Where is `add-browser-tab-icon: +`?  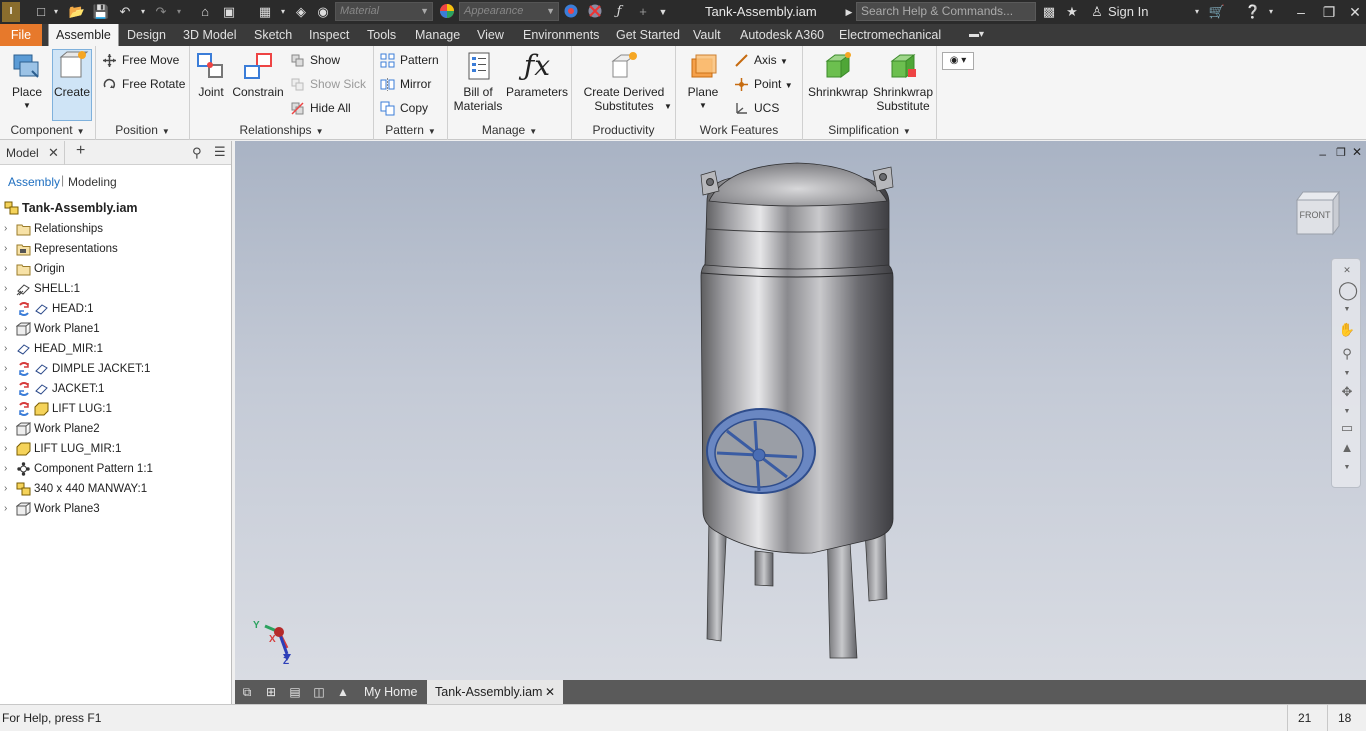 add-browser-tab-icon: + is located at coordinates (80, 151).